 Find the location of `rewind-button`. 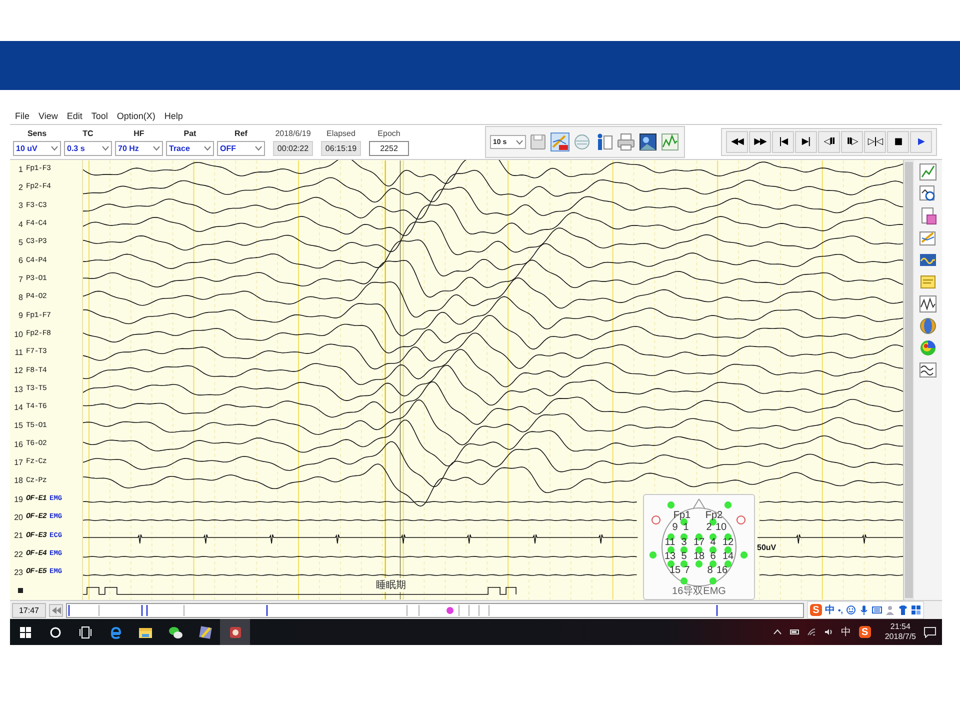

rewind-button is located at coordinates (56, 610).